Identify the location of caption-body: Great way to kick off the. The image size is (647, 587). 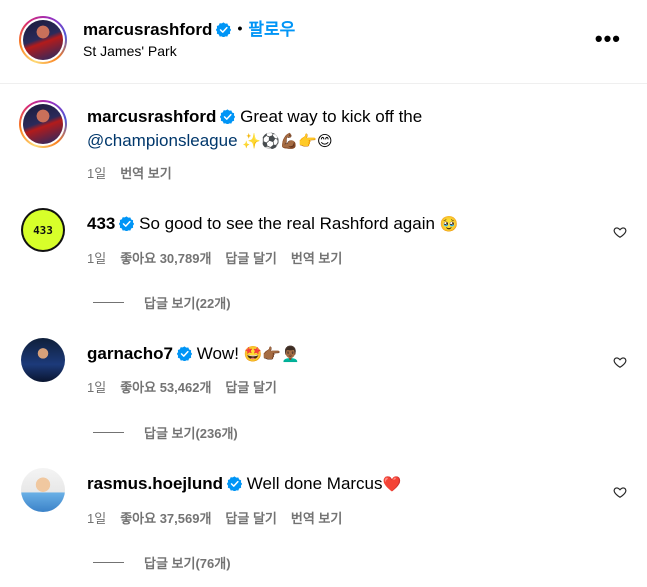
(331, 116).